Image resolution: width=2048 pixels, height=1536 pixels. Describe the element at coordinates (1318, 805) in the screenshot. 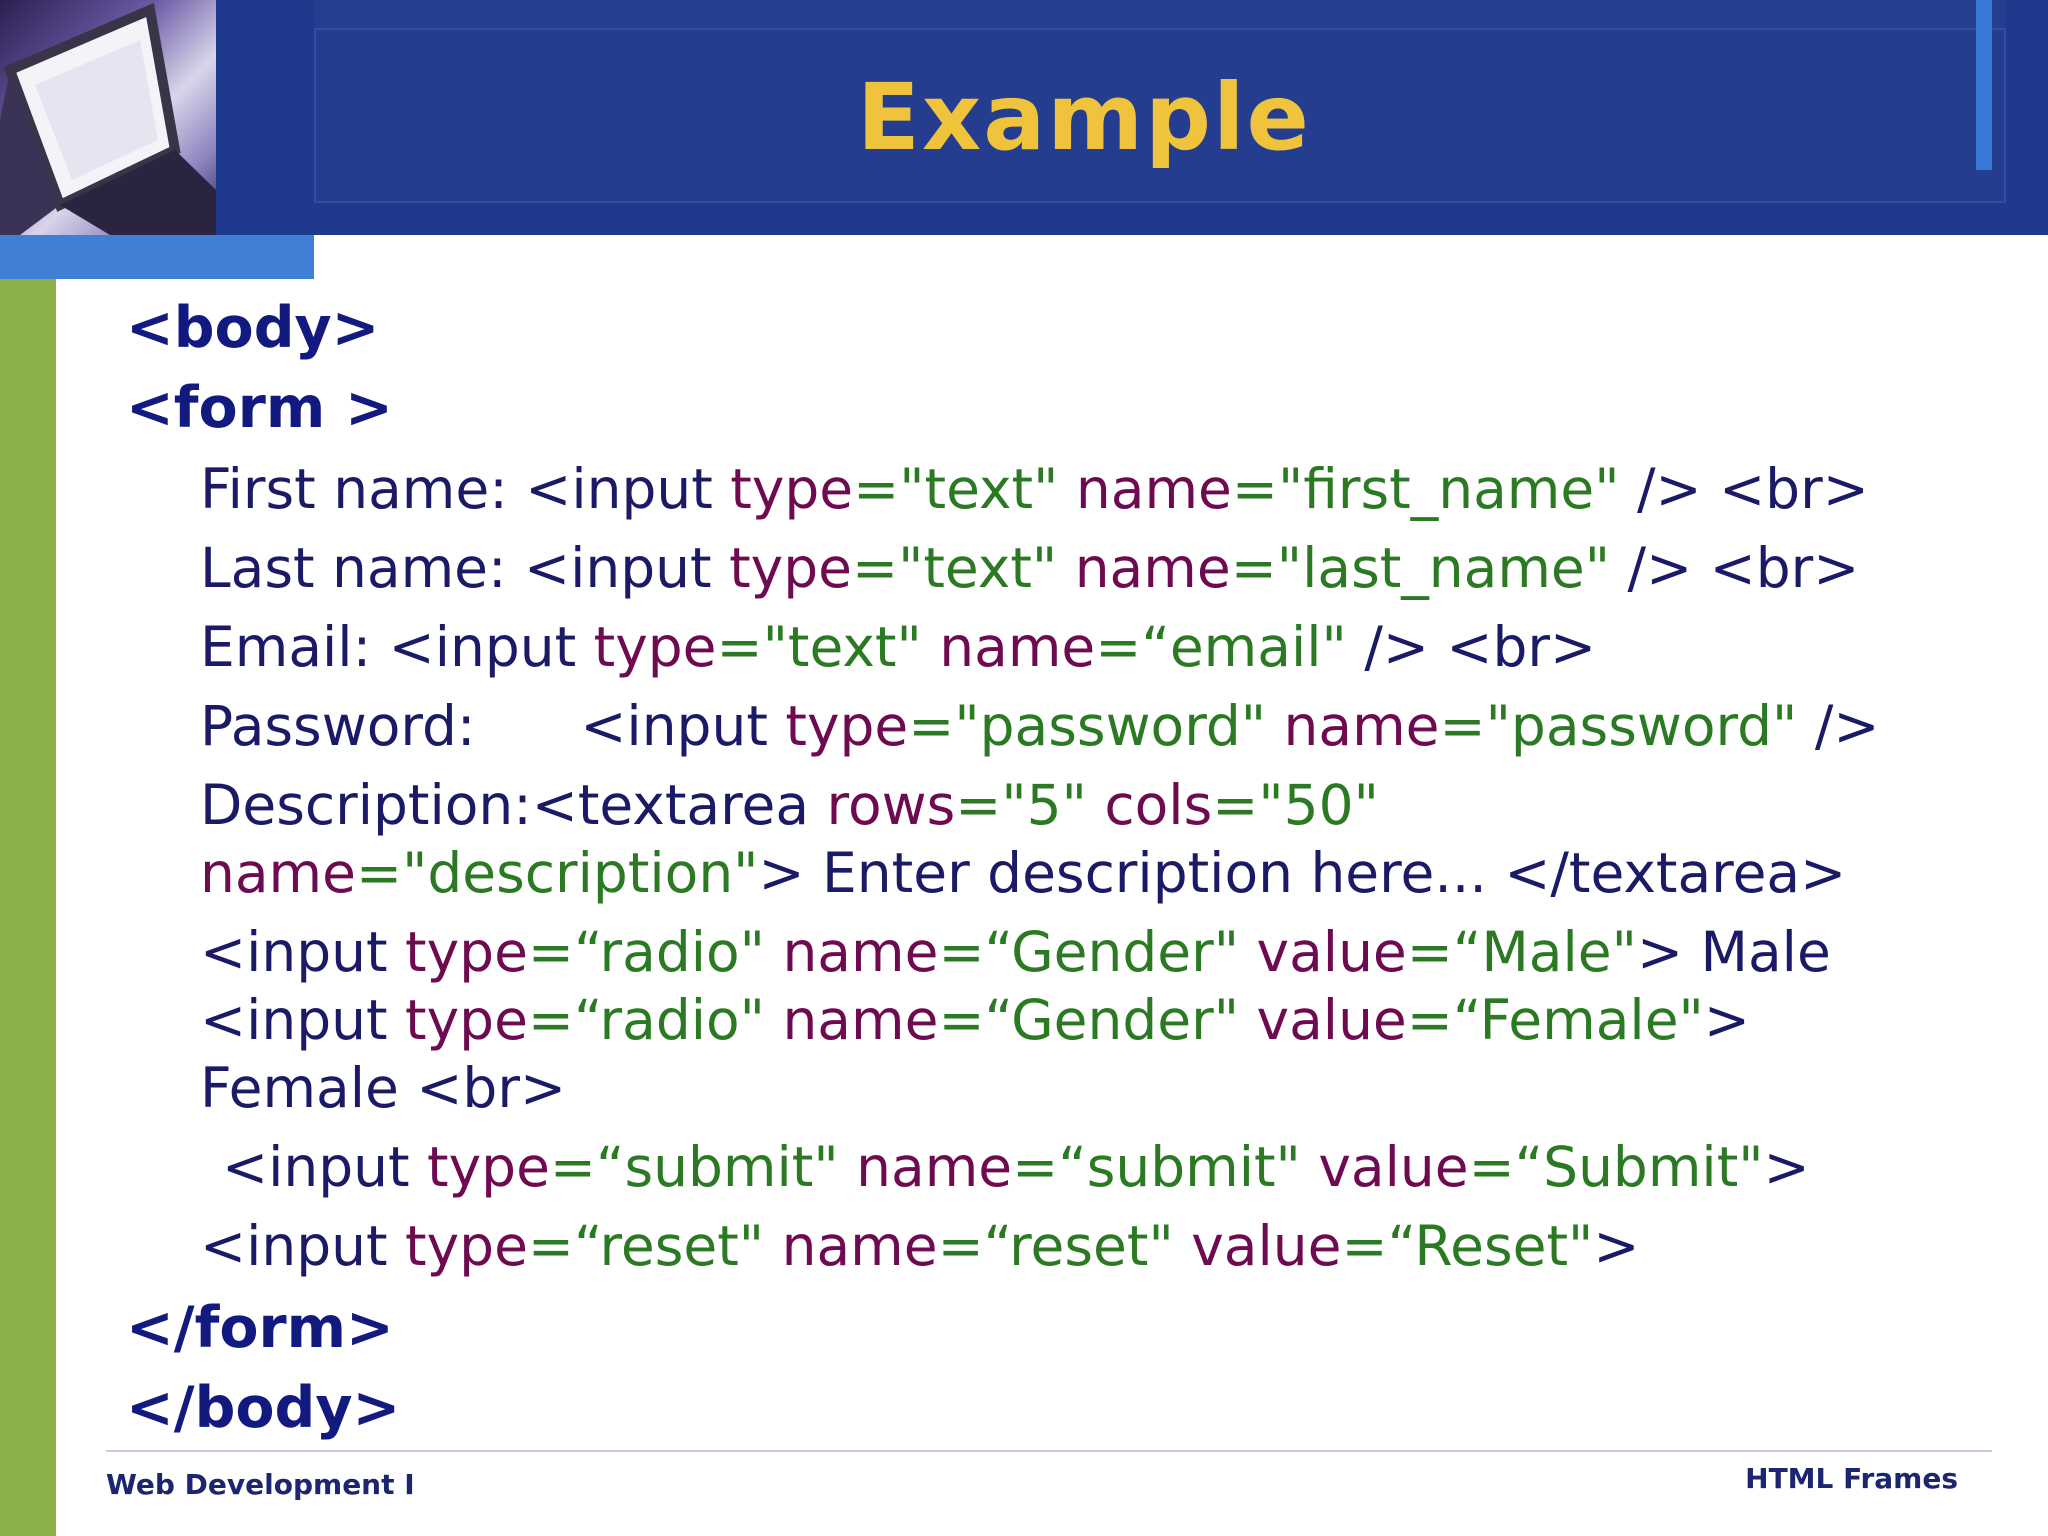

I see `value-text: "50"` at that location.